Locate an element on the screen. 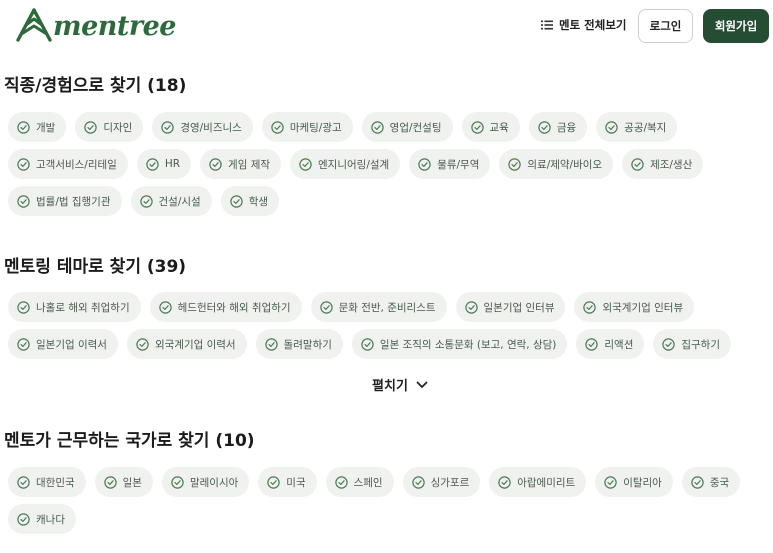 The height and width of the screenshot is (553, 773). filter-chip: 고객서비스/리테일 is located at coordinates (68, 164).